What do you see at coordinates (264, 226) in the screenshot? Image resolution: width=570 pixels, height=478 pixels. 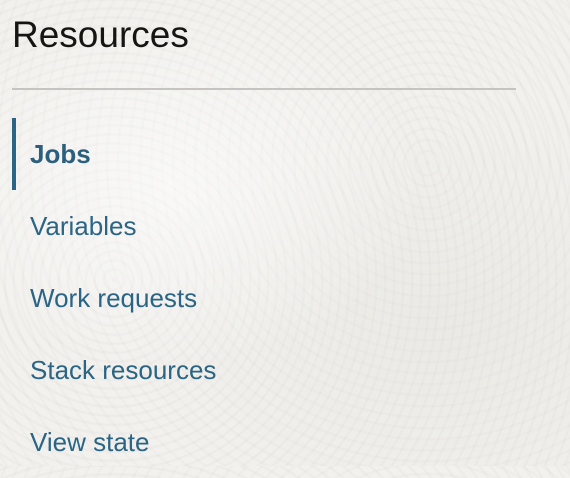 I see `nav-item-variables: Variables` at bounding box center [264, 226].